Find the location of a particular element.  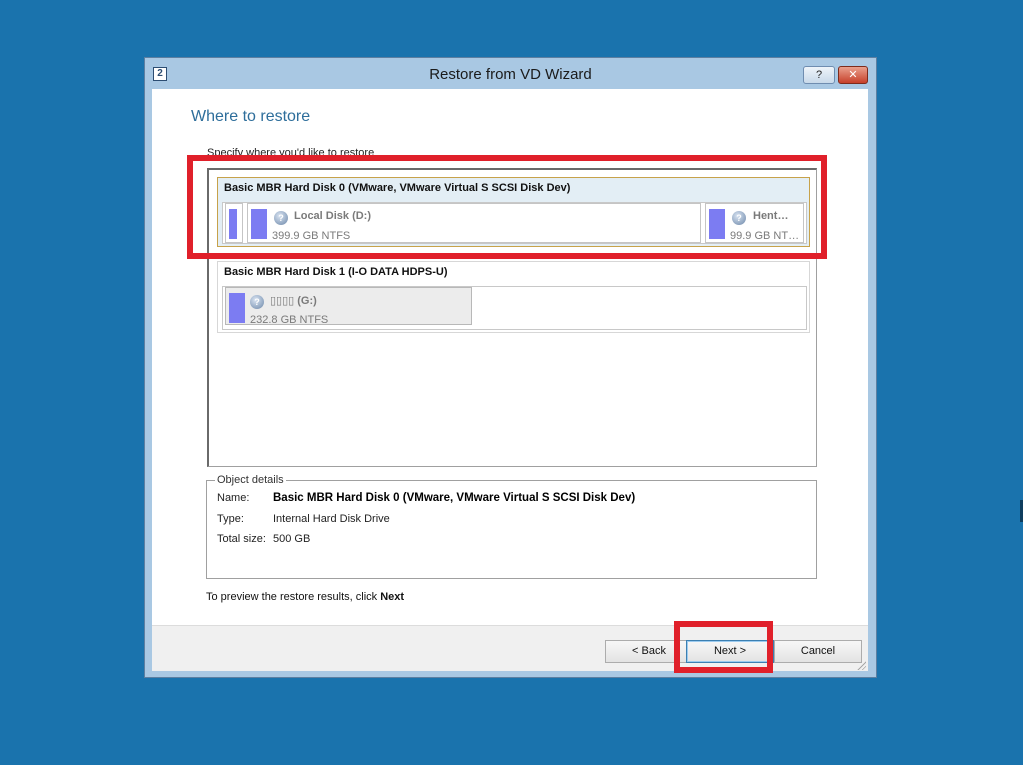

detail-value: 500 GB is located at coordinates (292, 539).